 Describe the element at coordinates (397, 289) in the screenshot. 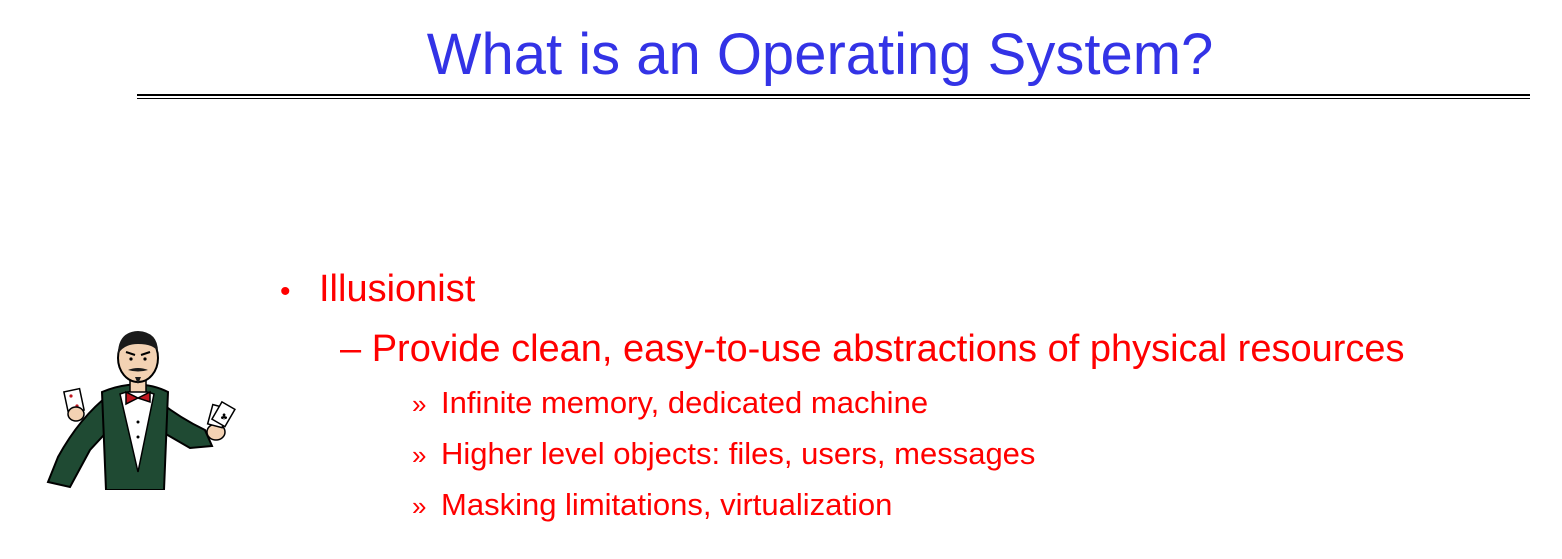

I see `bullet-text: Illusionist` at that location.